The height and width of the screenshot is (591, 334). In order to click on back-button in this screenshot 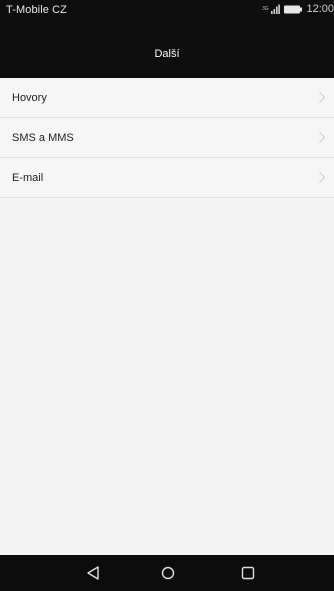, I will do `click(93, 573)`.